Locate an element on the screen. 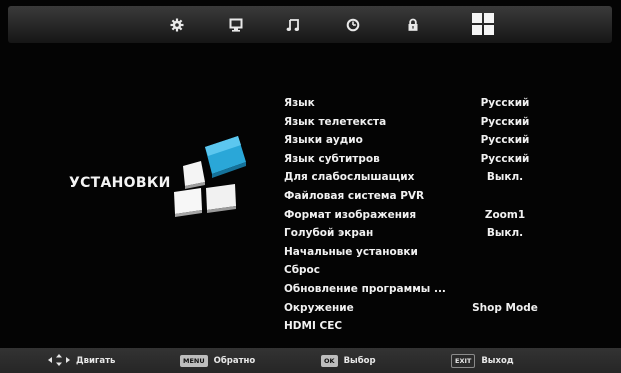 This screenshot has width=621, height=373. setting-environment: Окружение Shop Mode is located at coordinates (444, 308).